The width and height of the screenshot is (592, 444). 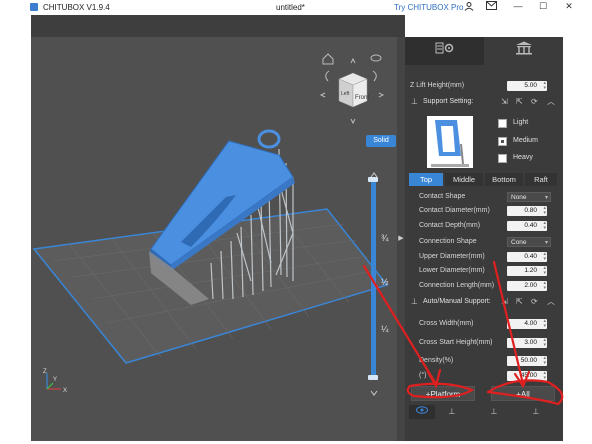 I want to click on tab-supports, so click(x=523, y=51).